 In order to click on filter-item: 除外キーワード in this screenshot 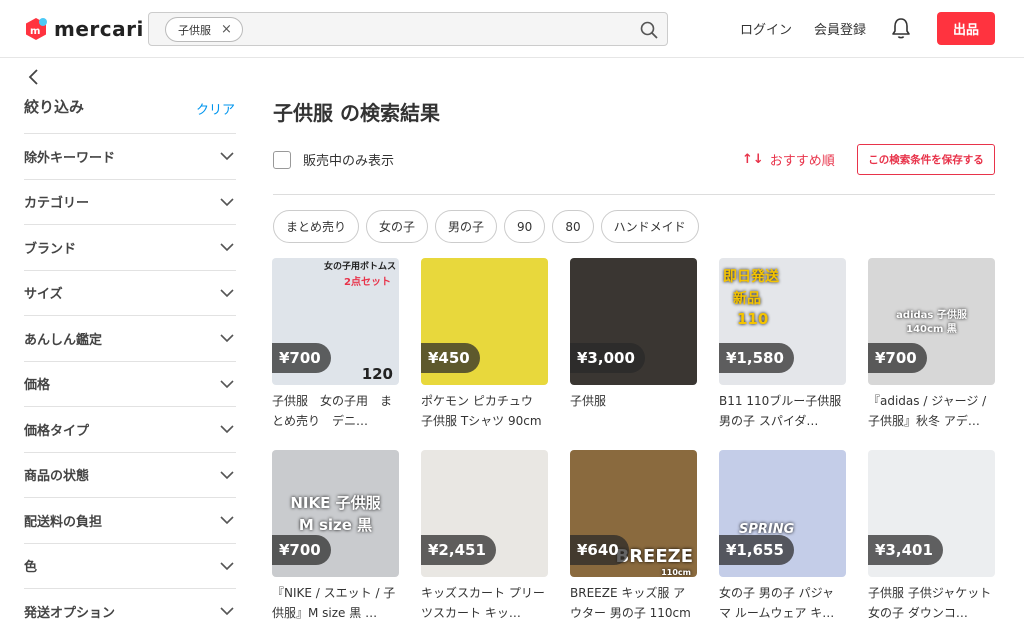, I will do `click(130, 156)`.